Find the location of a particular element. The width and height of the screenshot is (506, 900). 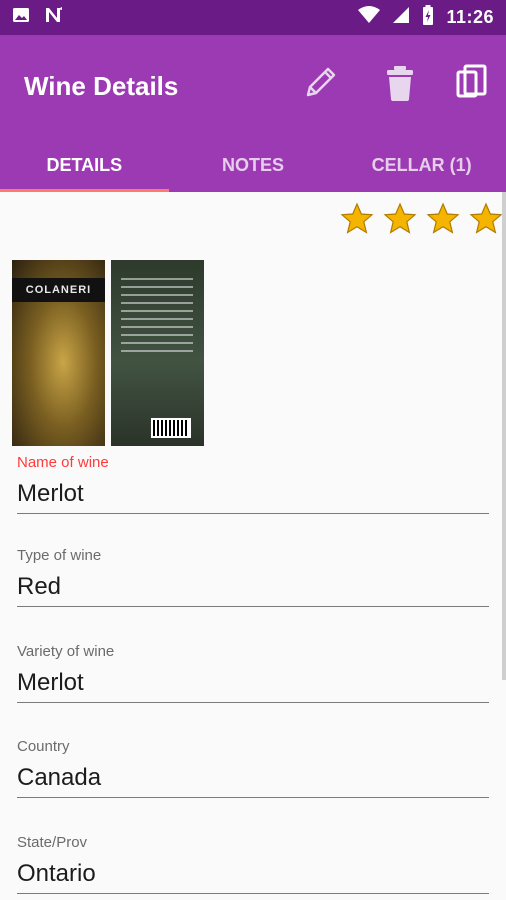

app-bar: Wine Details is located at coordinates (253, 86).